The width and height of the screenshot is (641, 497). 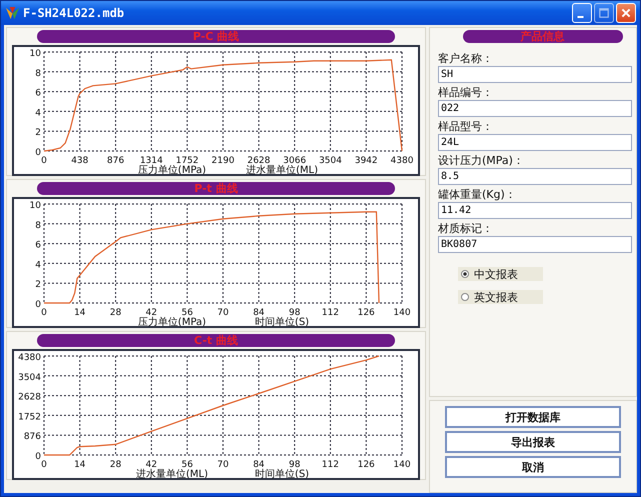 I want to click on tick-label: 1314, so click(x=151, y=161).